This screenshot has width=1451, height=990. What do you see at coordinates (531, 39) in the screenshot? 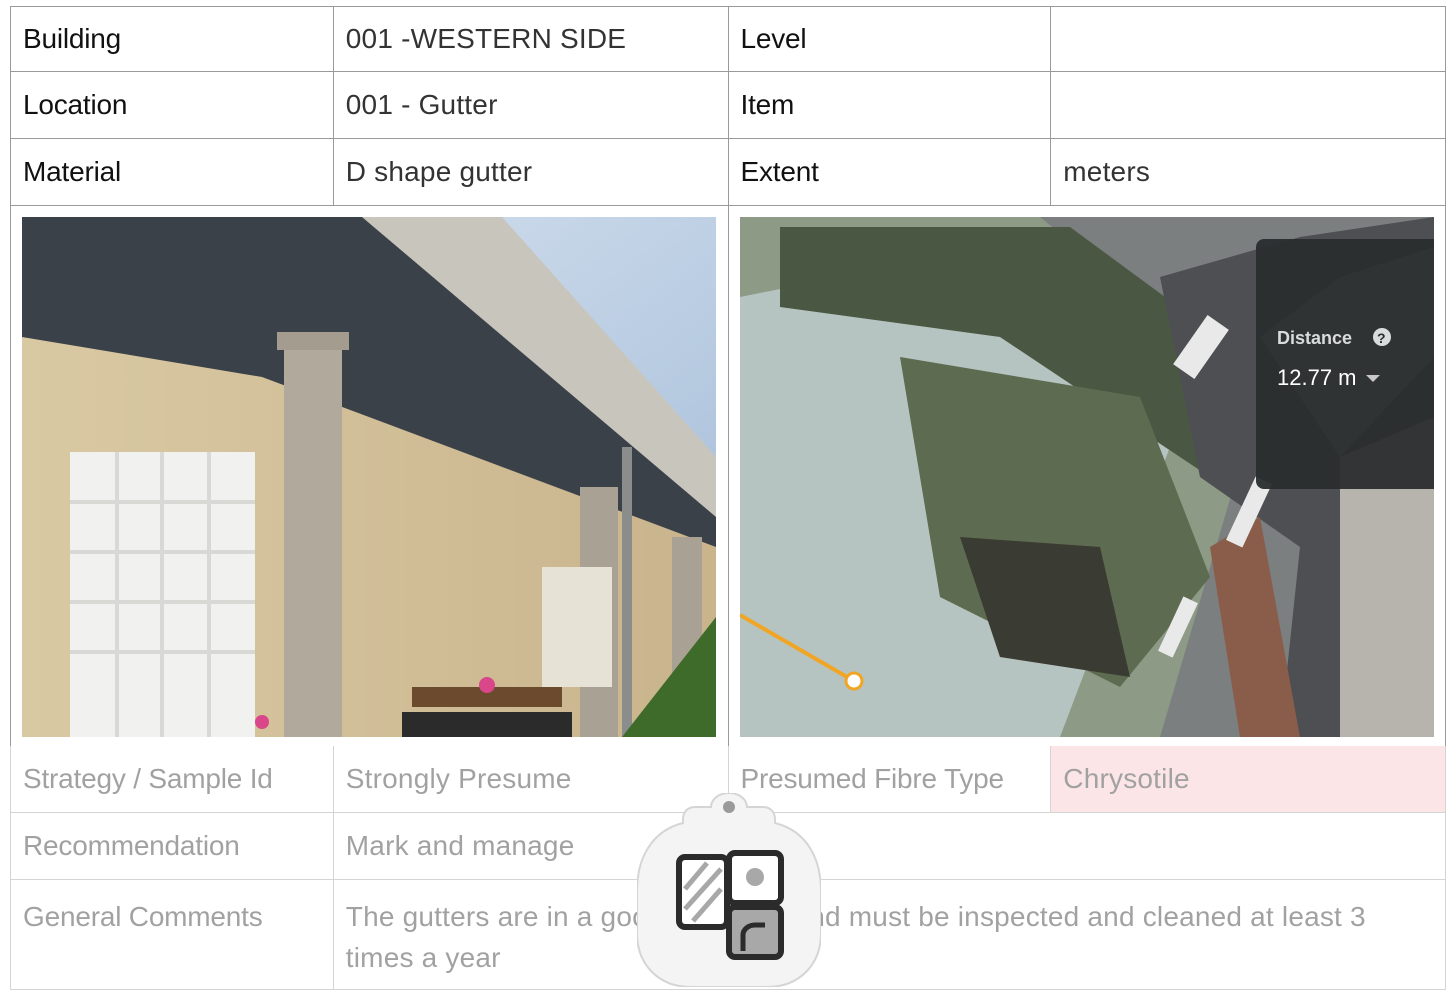
I see `building-value: 001 -WESTERN SIDE` at bounding box center [531, 39].